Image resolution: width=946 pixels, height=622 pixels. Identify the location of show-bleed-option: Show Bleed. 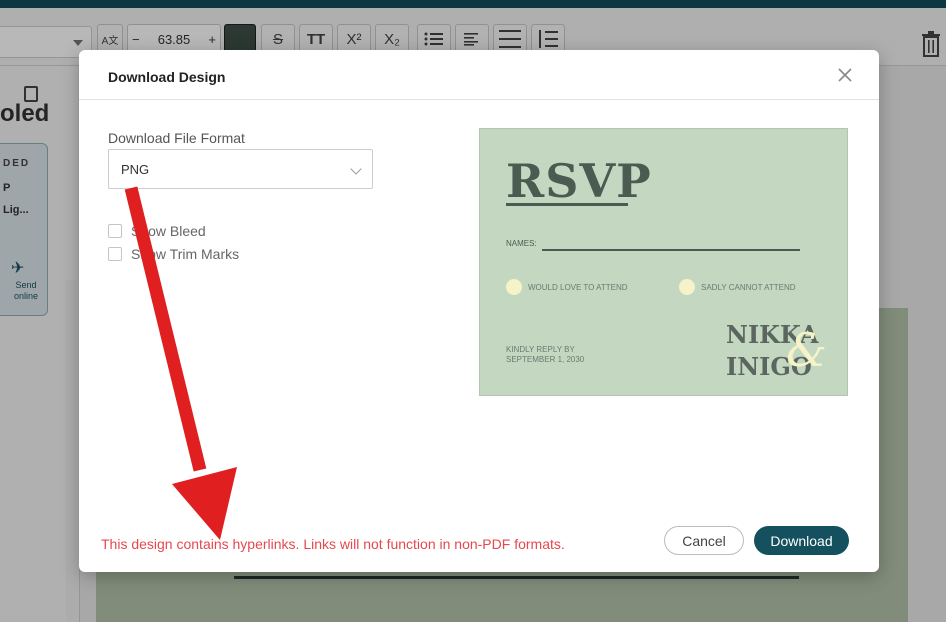
(157, 231).